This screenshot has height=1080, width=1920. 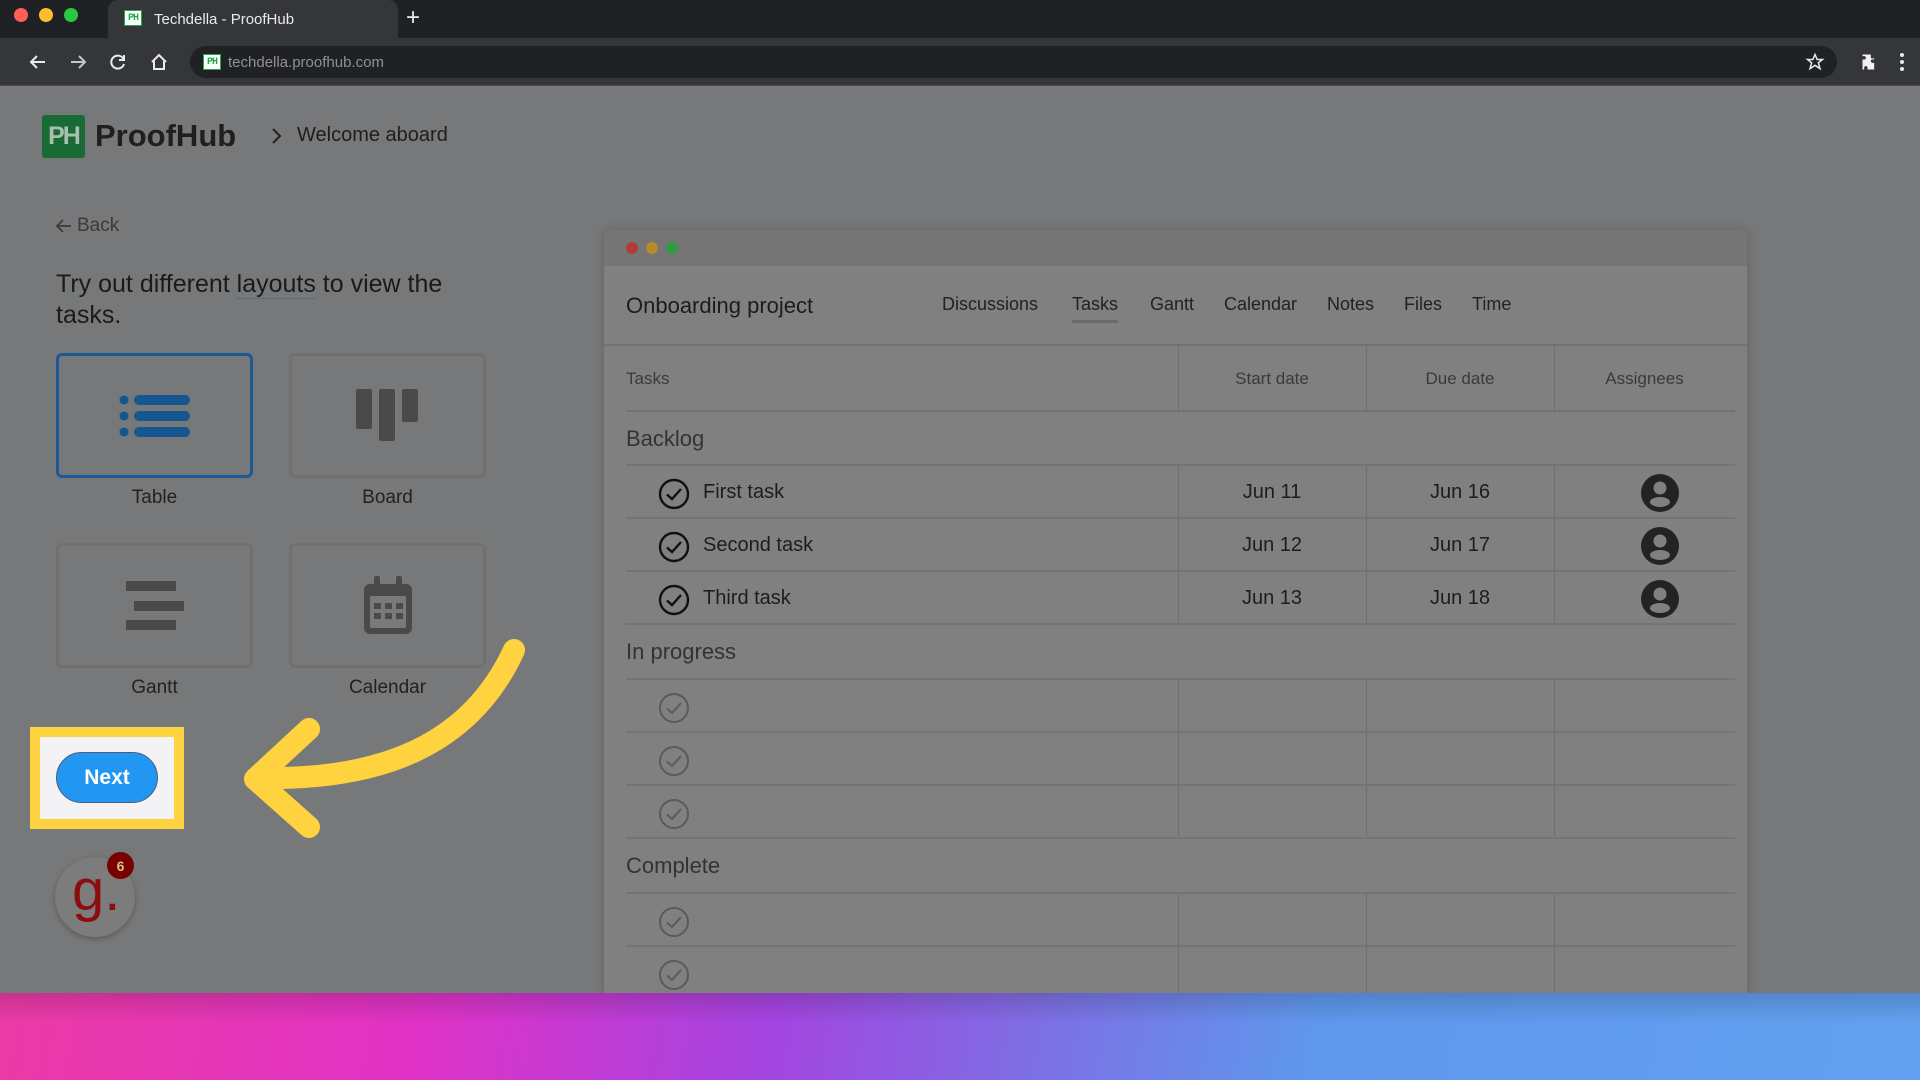 What do you see at coordinates (107, 777) in the screenshot?
I see `next-button: Next` at bounding box center [107, 777].